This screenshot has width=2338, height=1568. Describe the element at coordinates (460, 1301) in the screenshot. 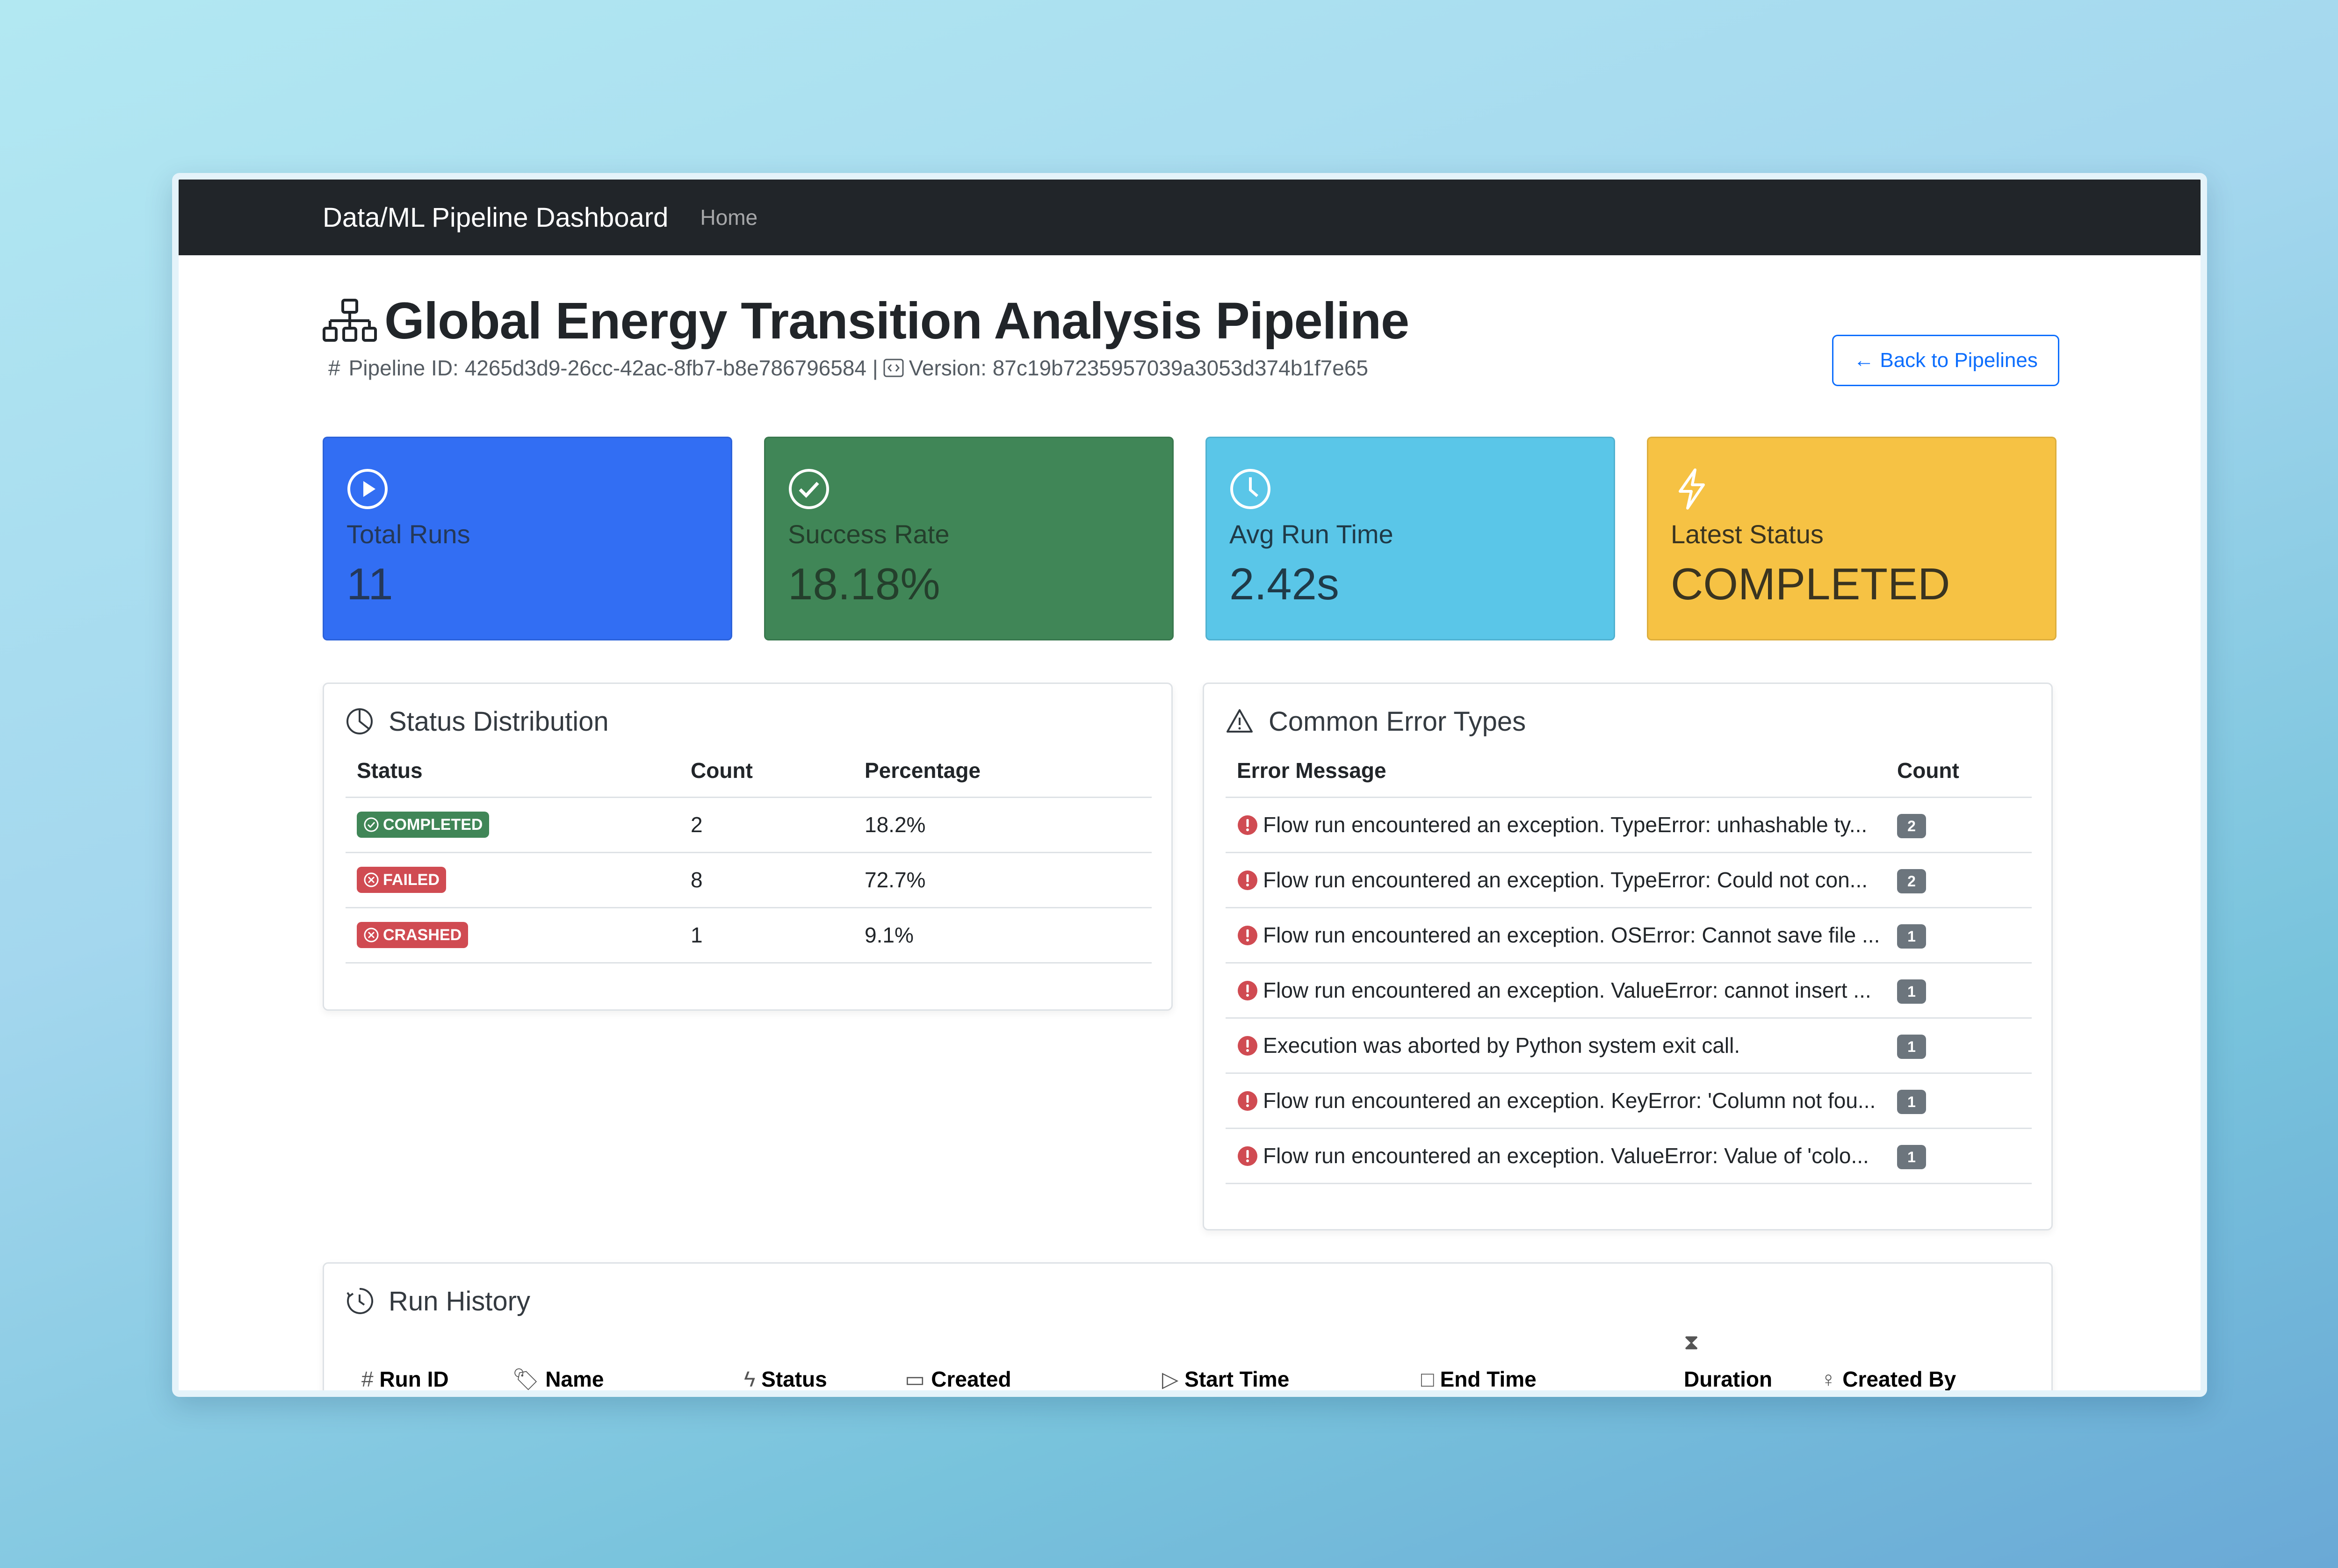

I see `panel-title: Run History` at that location.